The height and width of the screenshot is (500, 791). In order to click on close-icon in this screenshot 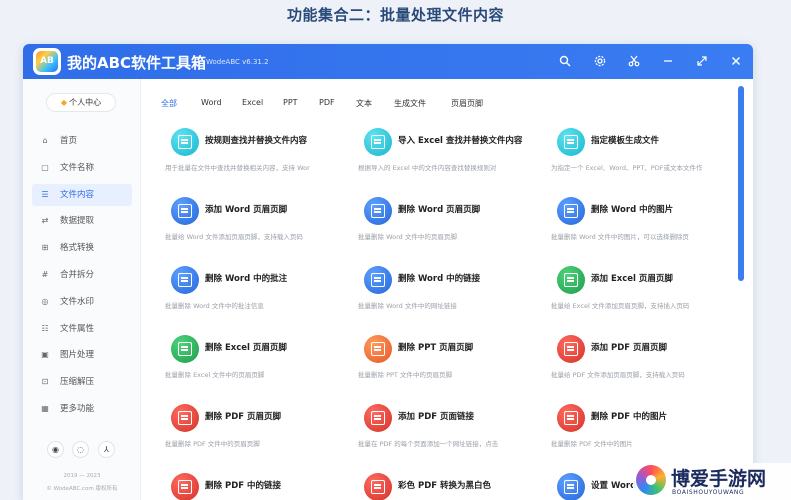, I will do `click(736, 62)`.